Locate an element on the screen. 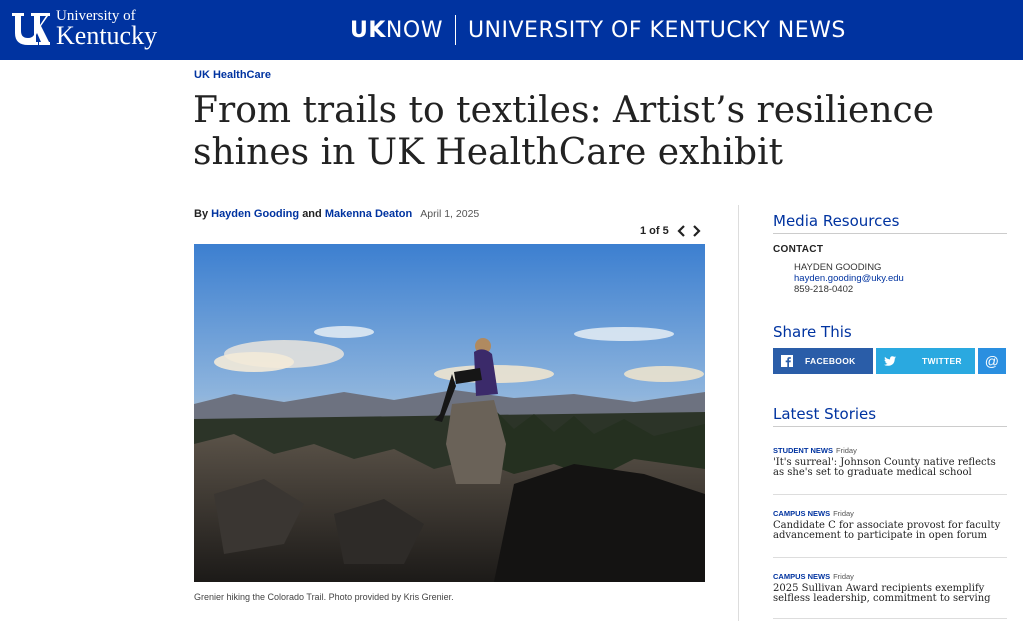 This screenshot has width=1023, height=621. title-divider is located at coordinates (455, 30).